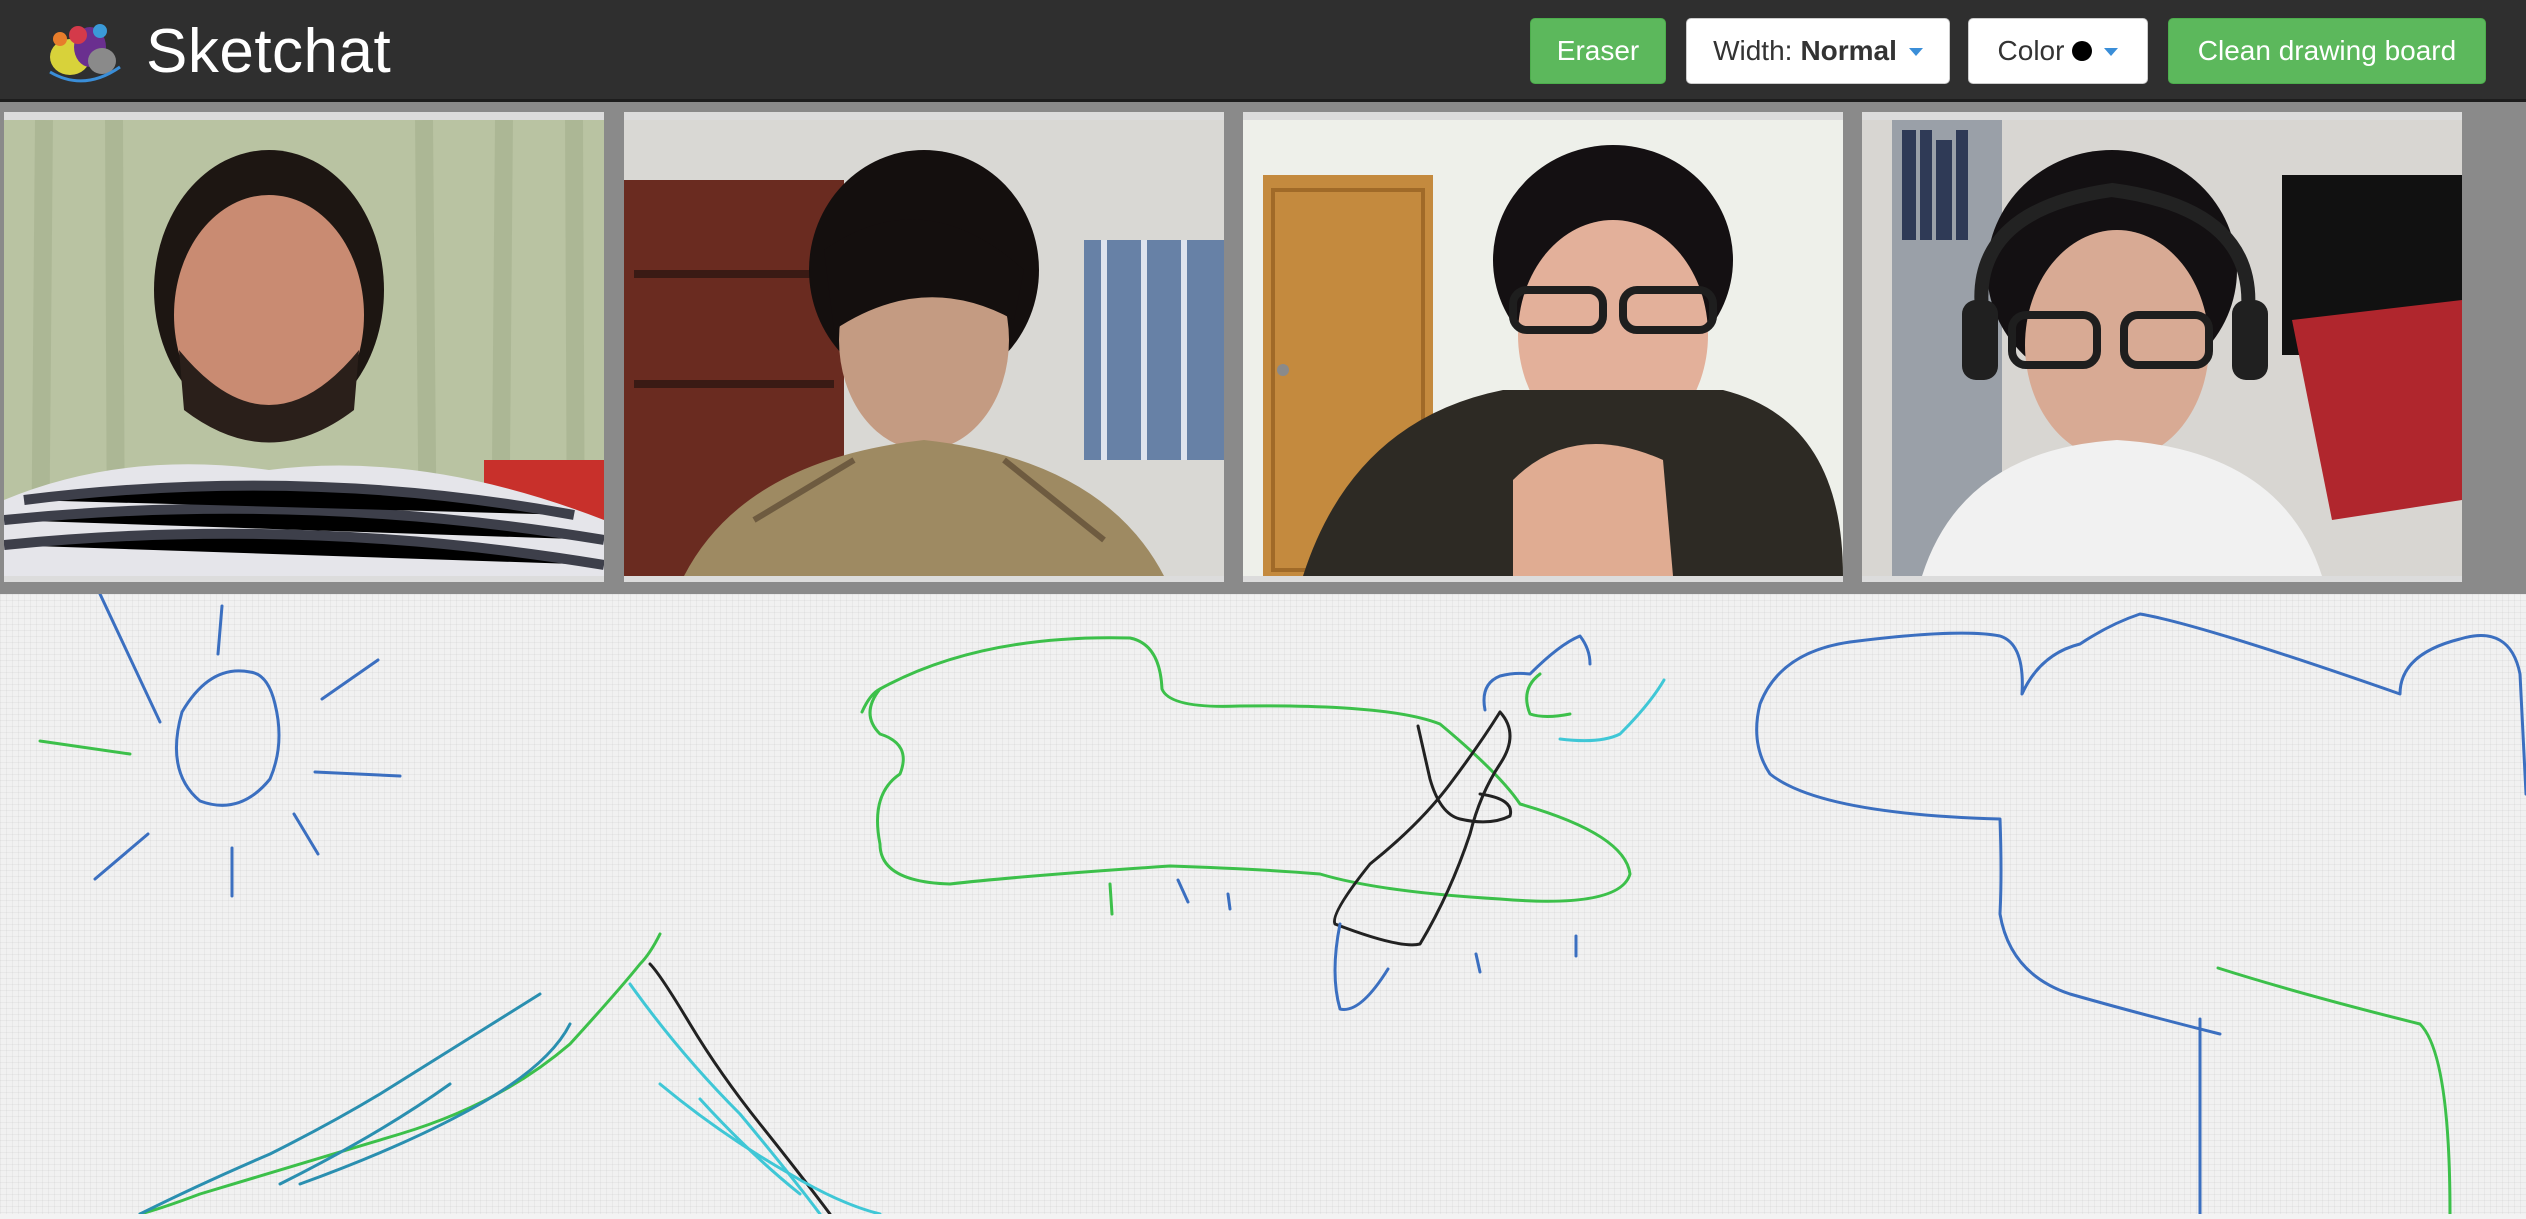 This screenshot has width=2526, height=1219. I want to click on width-dropdown: Width: Normal, so click(1818, 51).